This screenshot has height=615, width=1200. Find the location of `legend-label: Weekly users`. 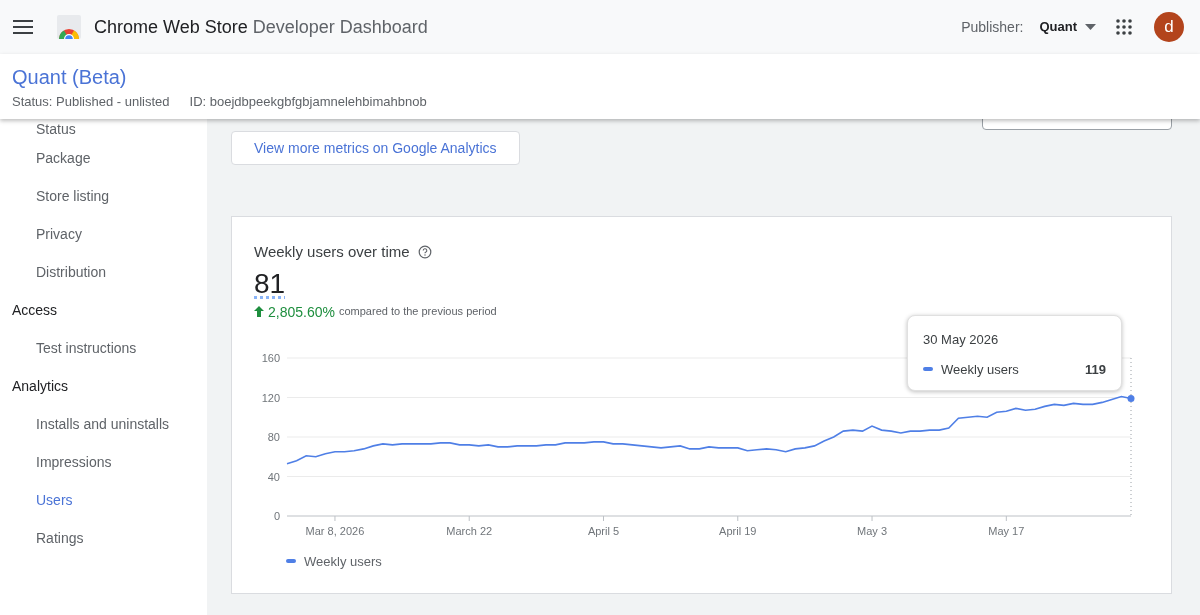

legend-label: Weekly users is located at coordinates (343, 561).